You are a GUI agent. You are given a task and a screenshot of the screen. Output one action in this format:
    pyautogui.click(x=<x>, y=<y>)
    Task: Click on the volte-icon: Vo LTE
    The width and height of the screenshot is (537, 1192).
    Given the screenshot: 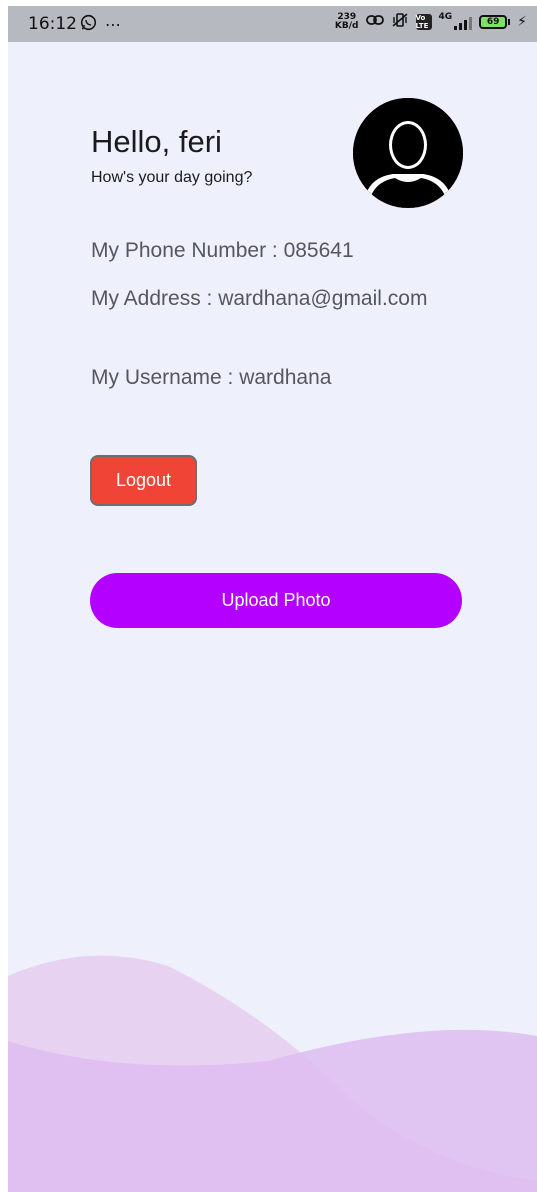 What is the action you would take?
    pyautogui.click(x=423, y=21)
    